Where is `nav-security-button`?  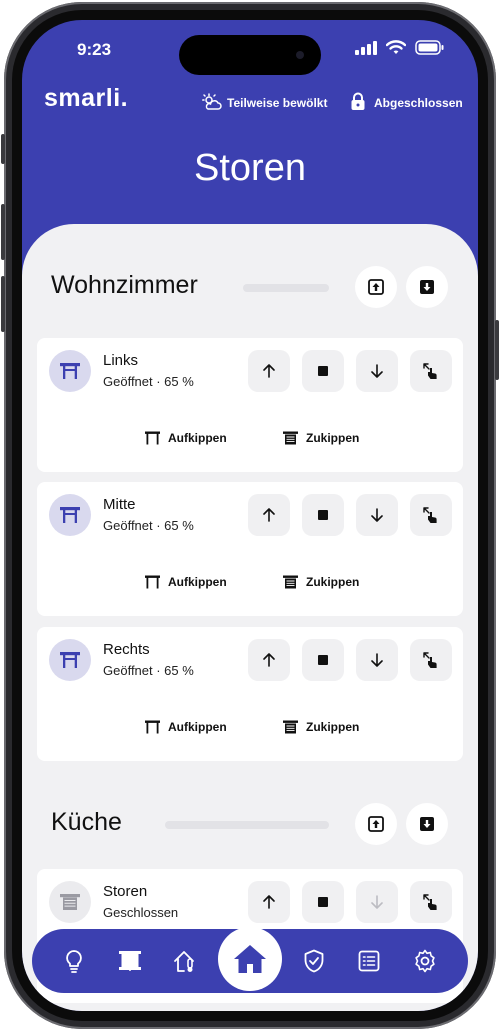
nav-security-button is located at coordinates (314, 961).